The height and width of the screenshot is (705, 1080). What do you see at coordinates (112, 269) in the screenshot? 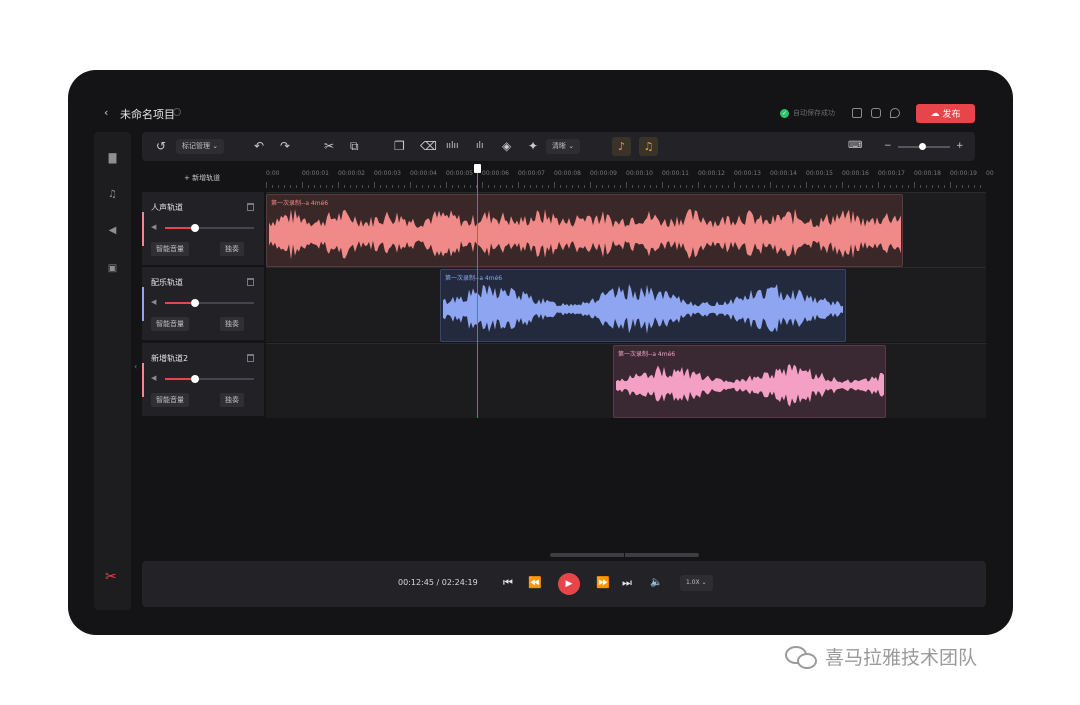
I see `save-icon: ▣` at bounding box center [112, 269].